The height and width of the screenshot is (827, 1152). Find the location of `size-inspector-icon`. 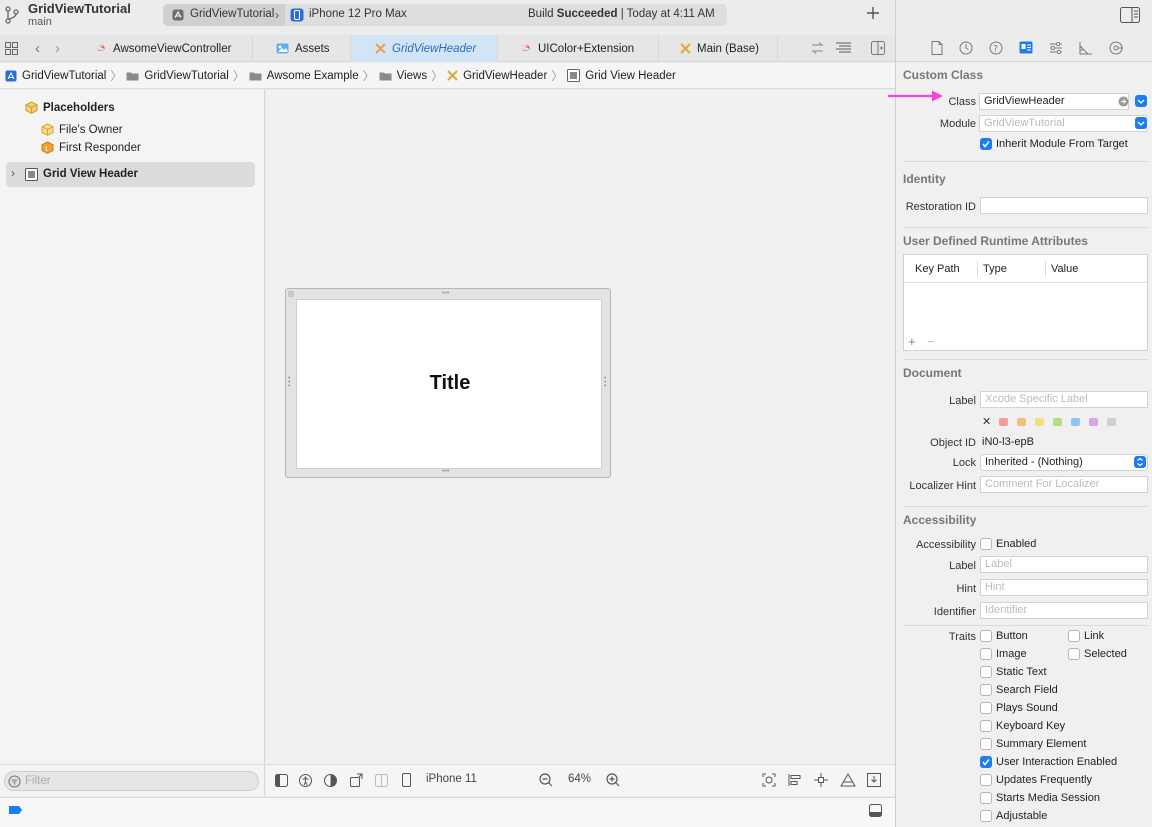

size-inspector-icon is located at coordinates (1086, 48).